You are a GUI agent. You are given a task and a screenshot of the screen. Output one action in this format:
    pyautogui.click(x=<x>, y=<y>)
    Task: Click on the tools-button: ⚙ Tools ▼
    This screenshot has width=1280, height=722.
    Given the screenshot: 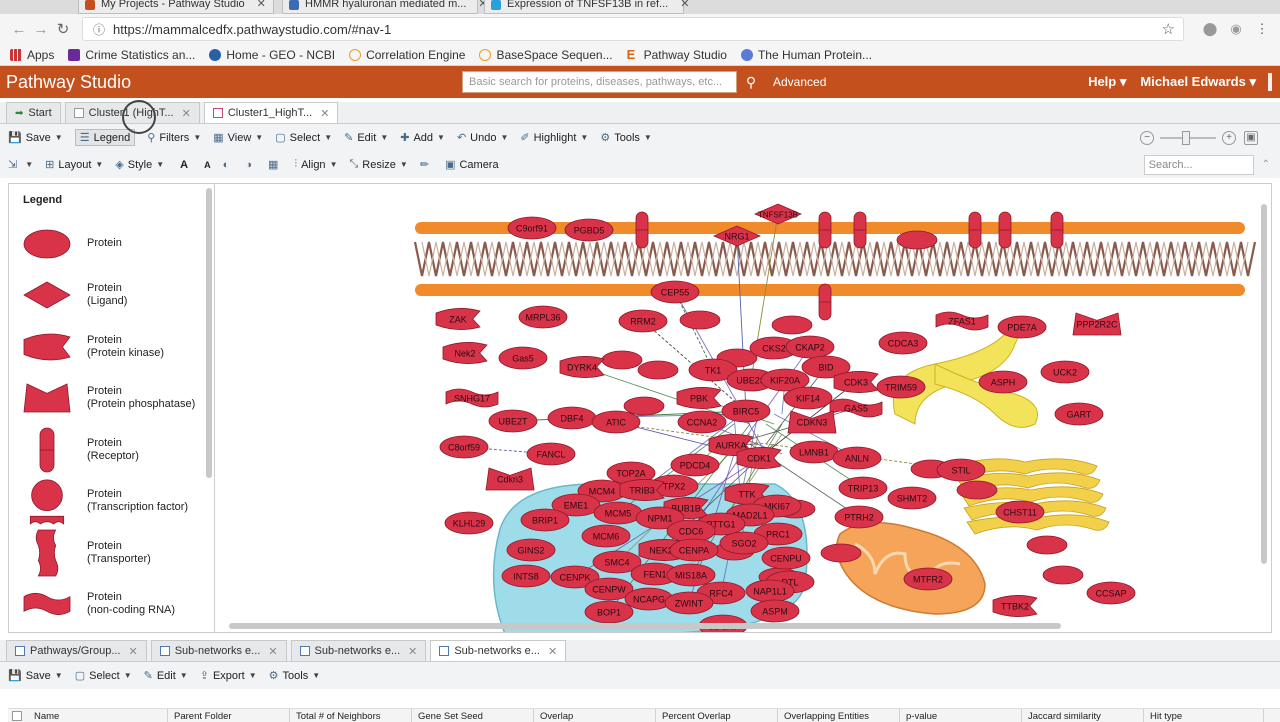 What is the action you would take?
    pyautogui.click(x=625, y=138)
    